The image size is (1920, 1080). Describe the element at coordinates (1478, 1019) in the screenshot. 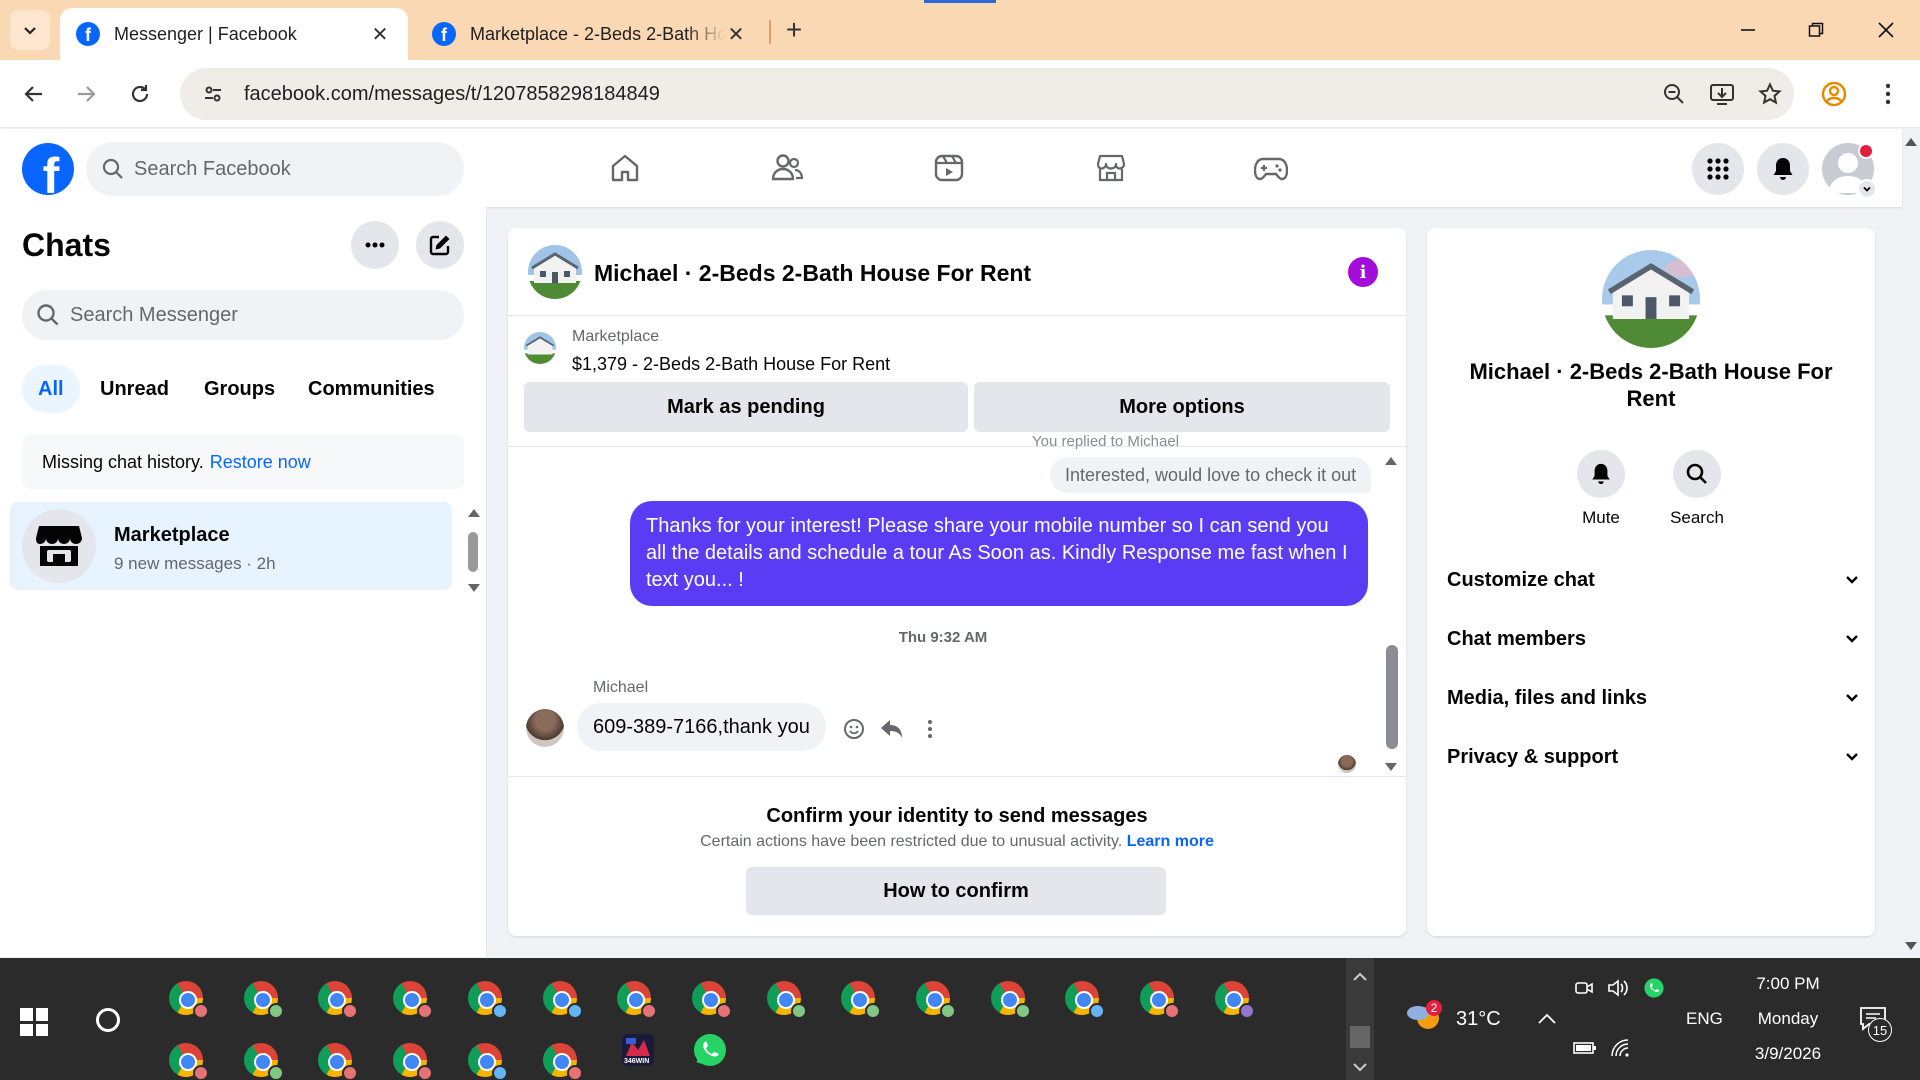

I see `weather-temperature: 31°C` at that location.